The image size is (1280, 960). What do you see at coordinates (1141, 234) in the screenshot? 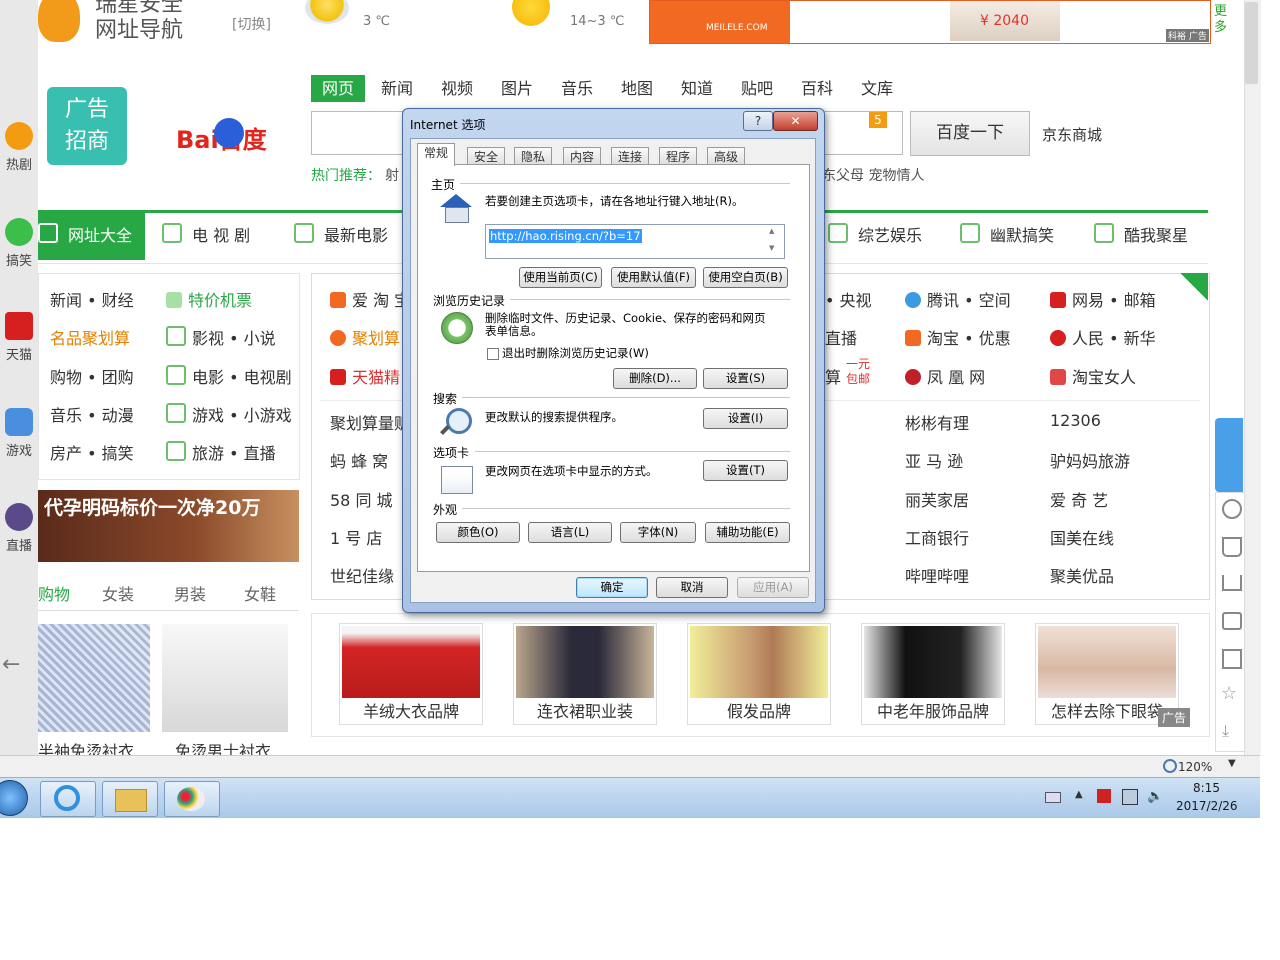
I see `cat-kuwo: 酷我聚星` at bounding box center [1141, 234].